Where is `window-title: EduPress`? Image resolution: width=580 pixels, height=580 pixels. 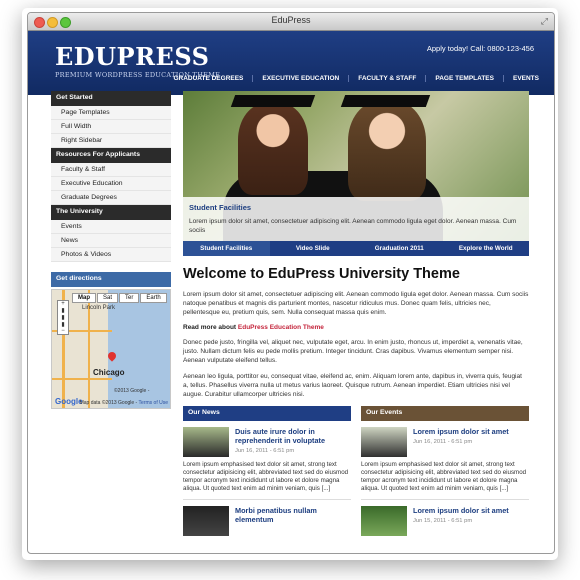 window-title: EduPress is located at coordinates (291, 20).